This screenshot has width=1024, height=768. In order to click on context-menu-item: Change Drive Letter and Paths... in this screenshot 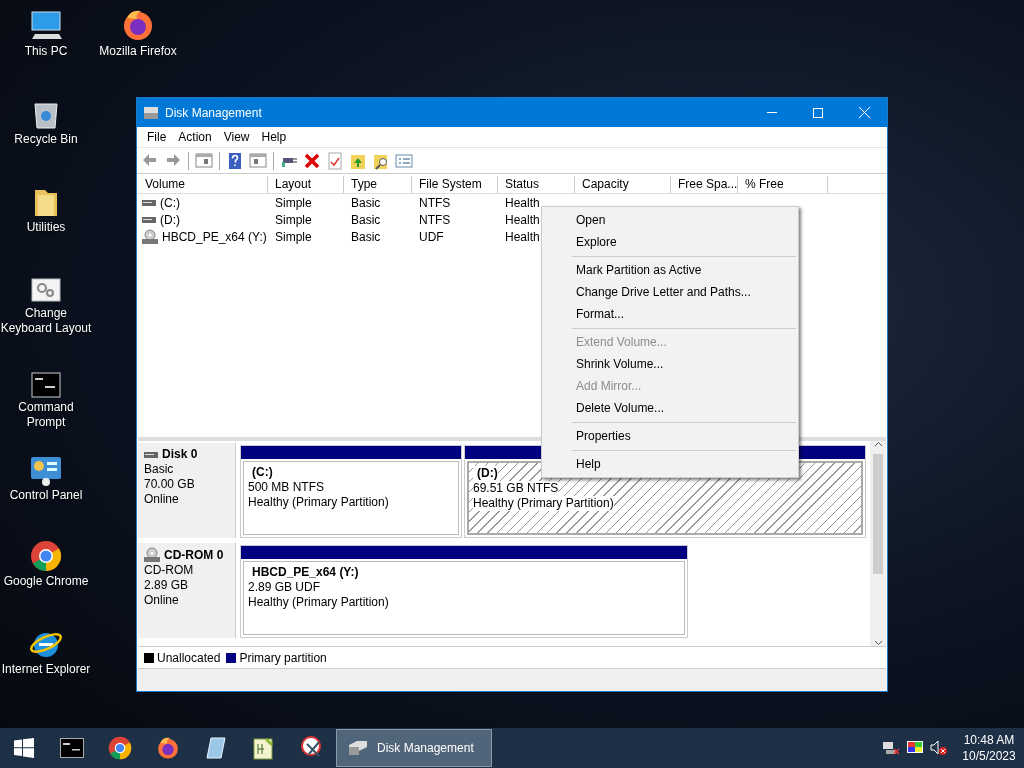, I will do `click(670, 292)`.